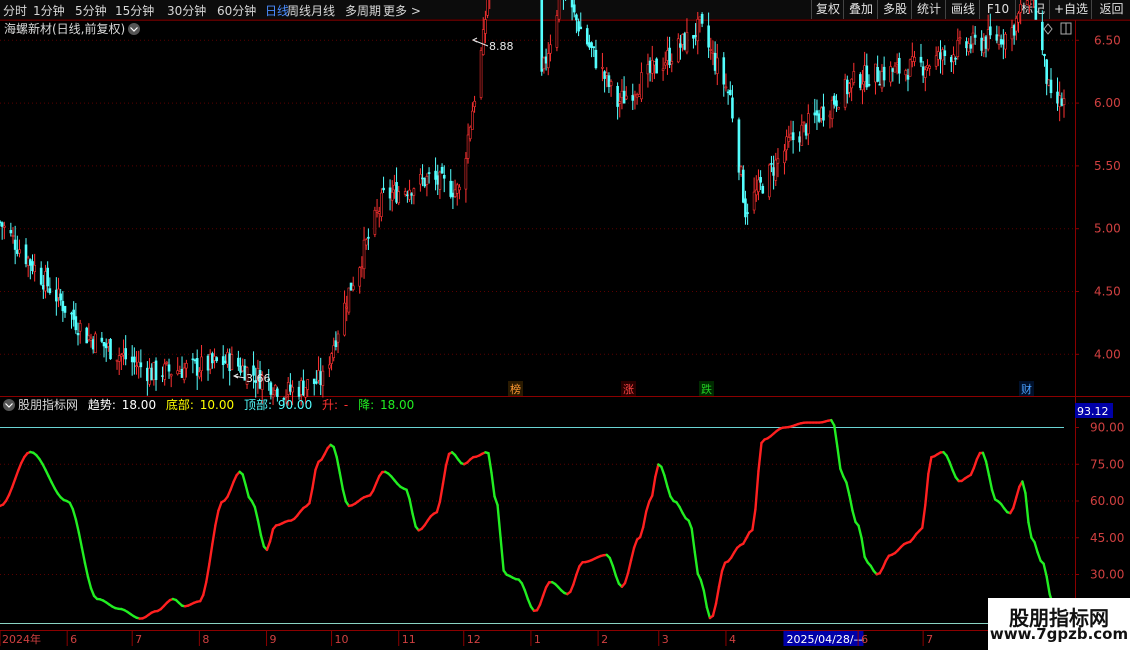 The height and width of the screenshot is (650, 1130). I want to click on diamond-icon, so click(1048, 29).